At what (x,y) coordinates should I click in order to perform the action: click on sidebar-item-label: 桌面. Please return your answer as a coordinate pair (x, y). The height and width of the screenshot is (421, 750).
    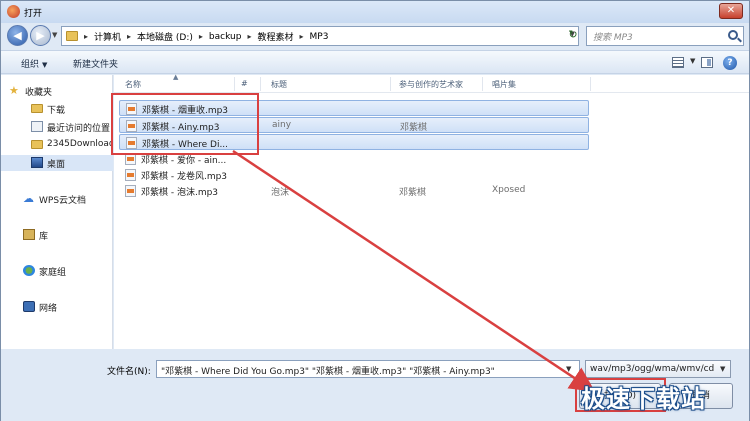
    Looking at the image, I should click on (56, 165).